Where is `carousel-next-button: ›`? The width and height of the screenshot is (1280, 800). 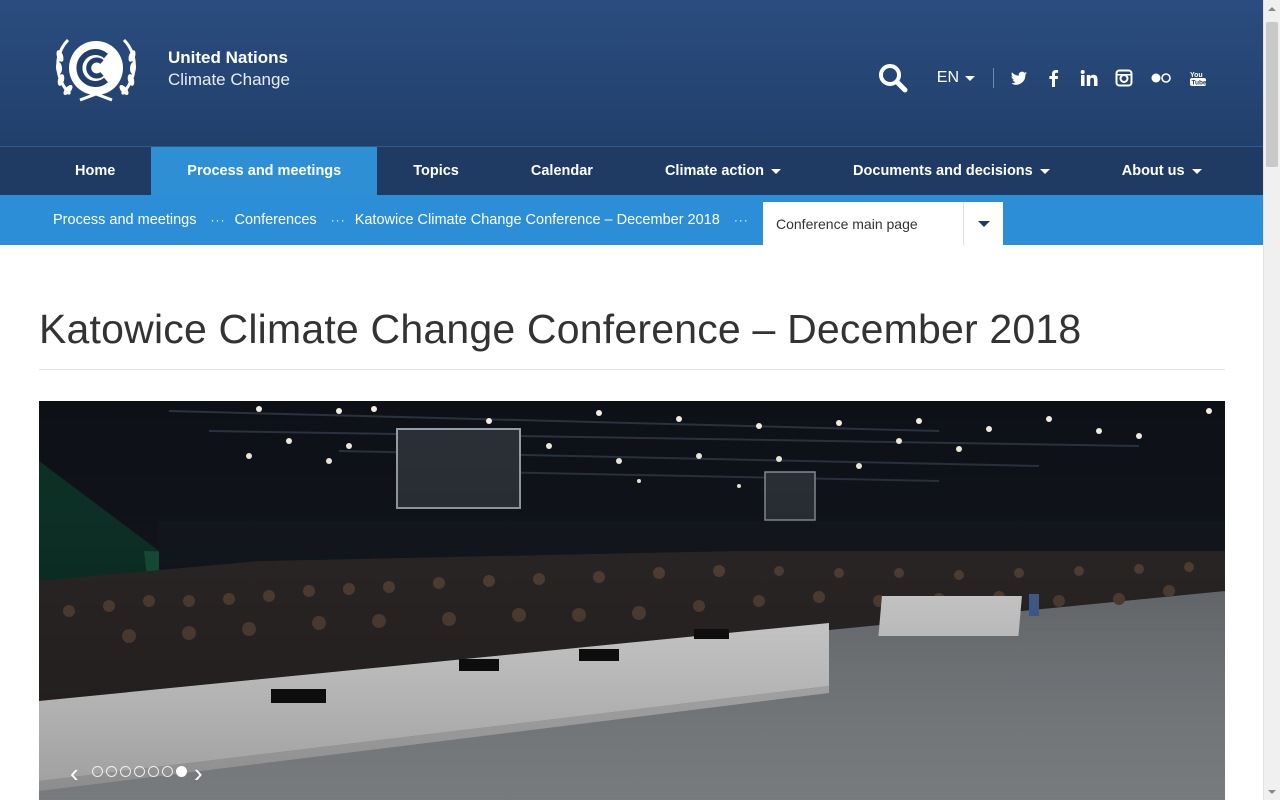 carousel-next-button: › is located at coordinates (198, 773).